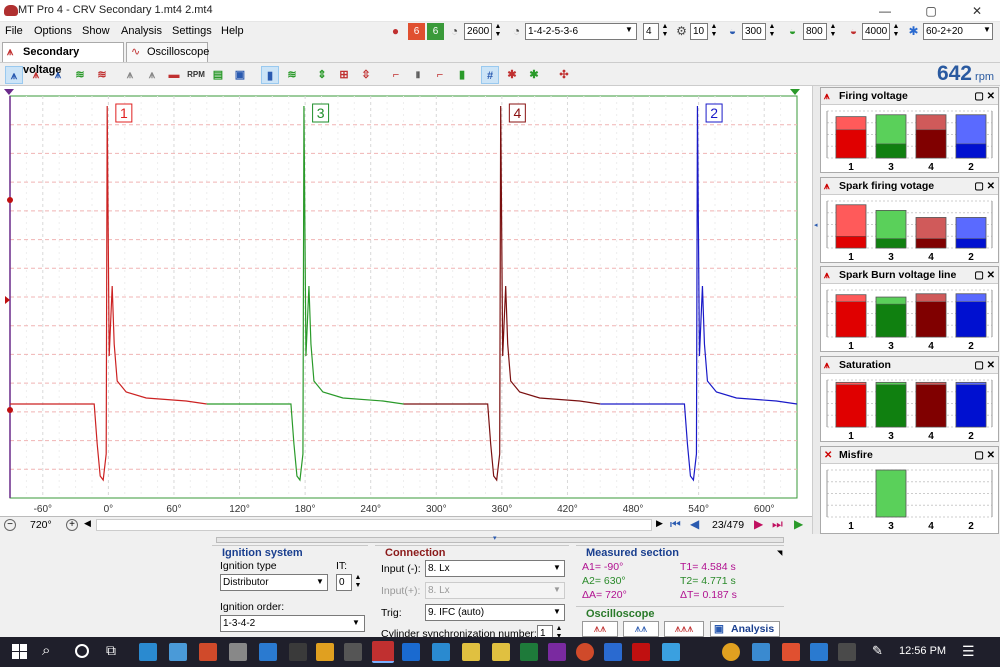 The width and height of the screenshot is (1000, 667). What do you see at coordinates (344, 75) in the screenshot?
I see `zoom-fit-icon: ⊞` at bounding box center [344, 75].